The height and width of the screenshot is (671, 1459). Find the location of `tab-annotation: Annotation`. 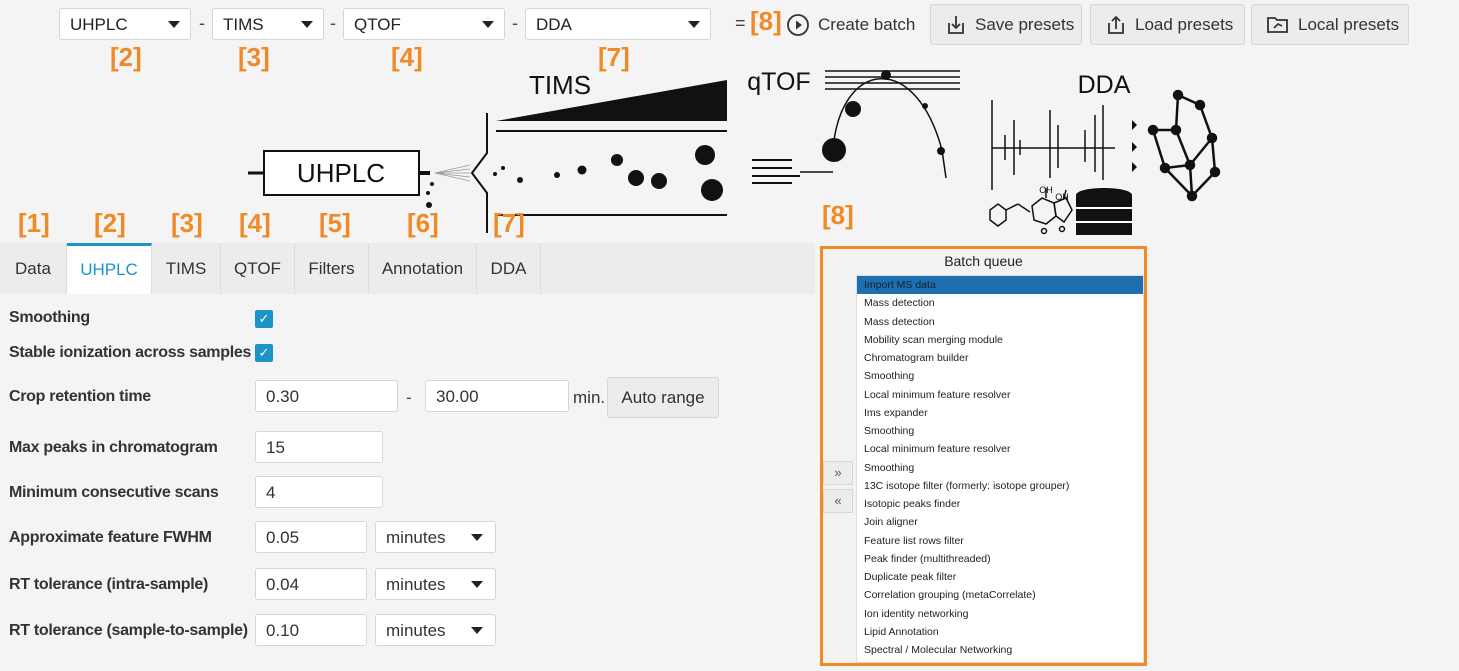

tab-annotation: Annotation is located at coordinates (423, 268).